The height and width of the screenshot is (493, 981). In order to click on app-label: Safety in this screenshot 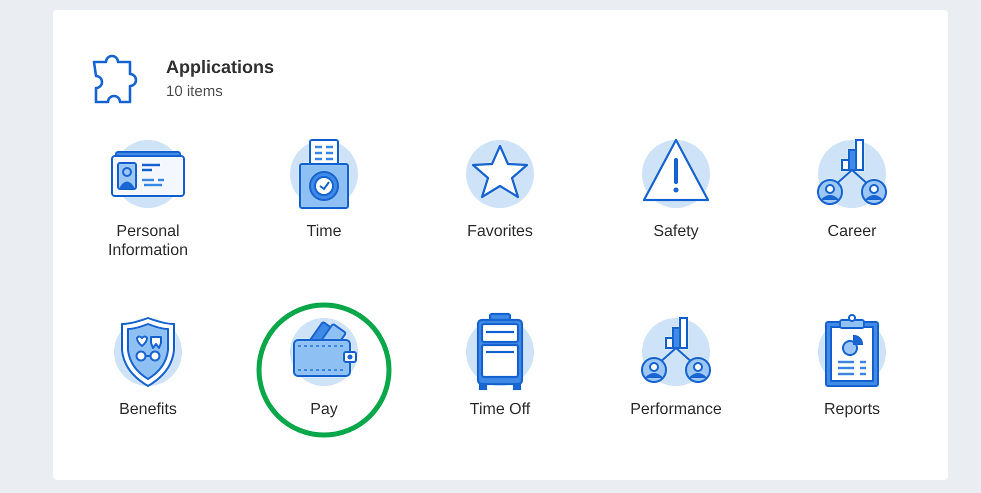, I will do `click(676, 231)`.